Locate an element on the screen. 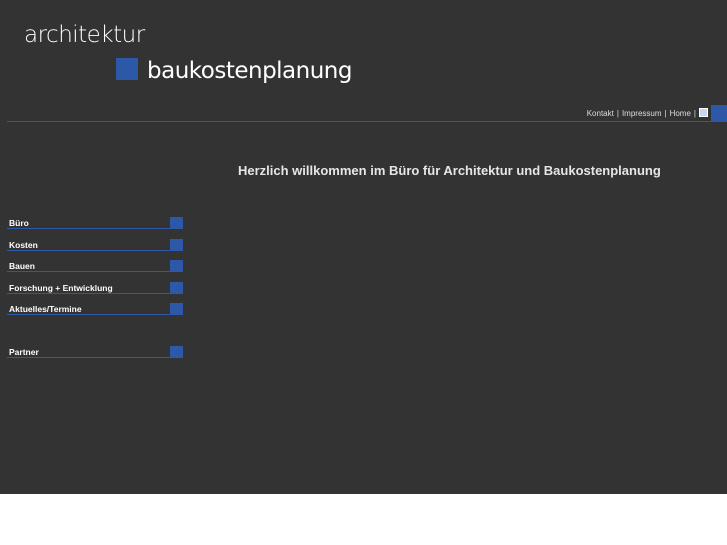  menu-item-forschung: Forschung + Entwicklung is located at coordinates (95, 288).